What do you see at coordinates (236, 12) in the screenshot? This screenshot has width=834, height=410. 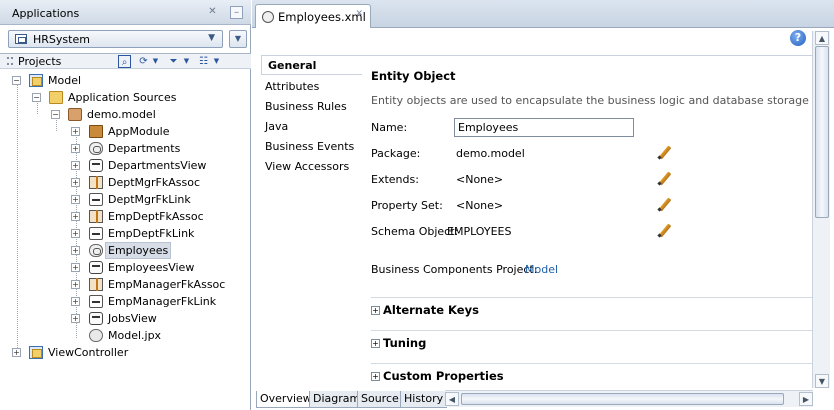 I see `minimize-icon: –` at bounding box center [236, 12].